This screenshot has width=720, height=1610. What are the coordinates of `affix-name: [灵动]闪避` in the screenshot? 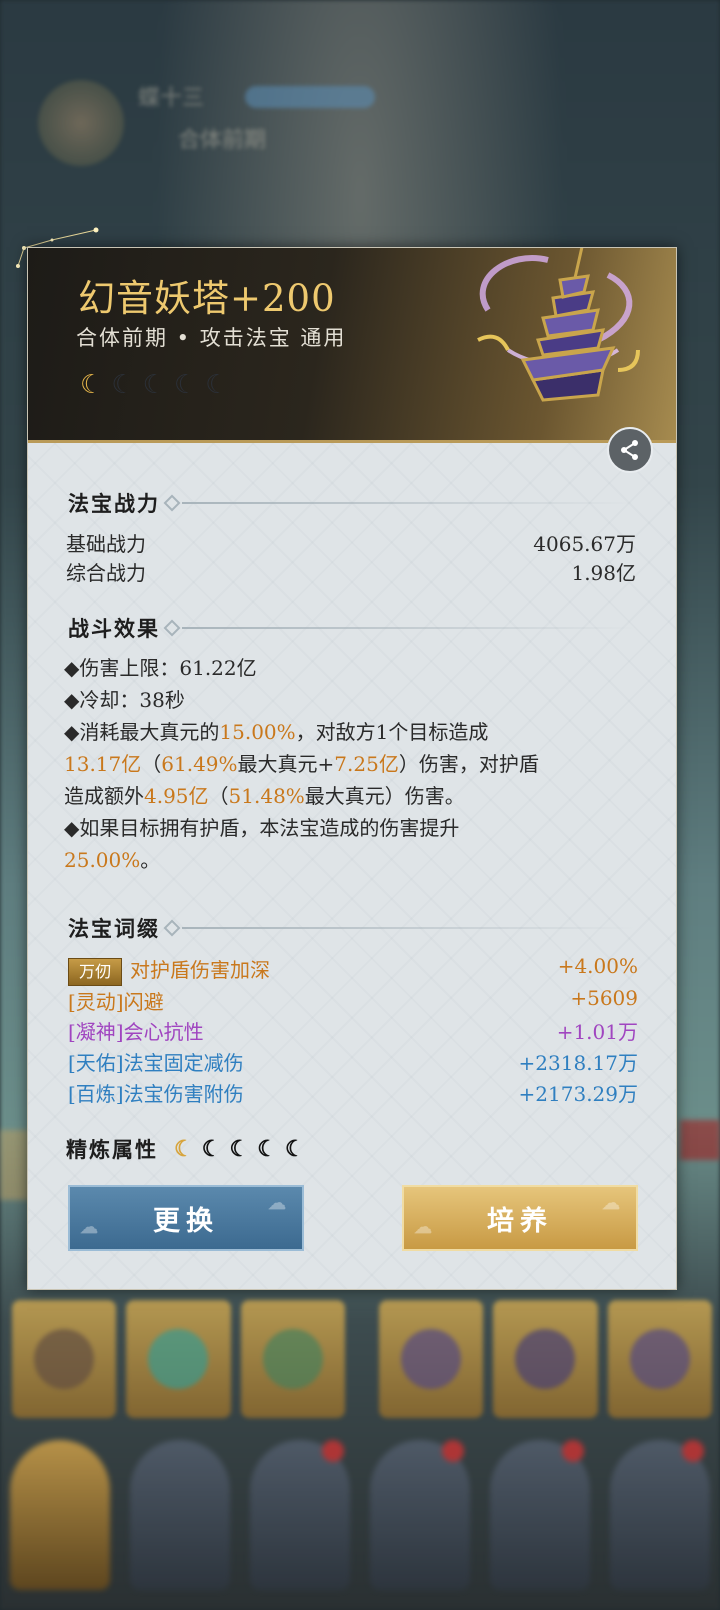 It's located at (116, 1002).